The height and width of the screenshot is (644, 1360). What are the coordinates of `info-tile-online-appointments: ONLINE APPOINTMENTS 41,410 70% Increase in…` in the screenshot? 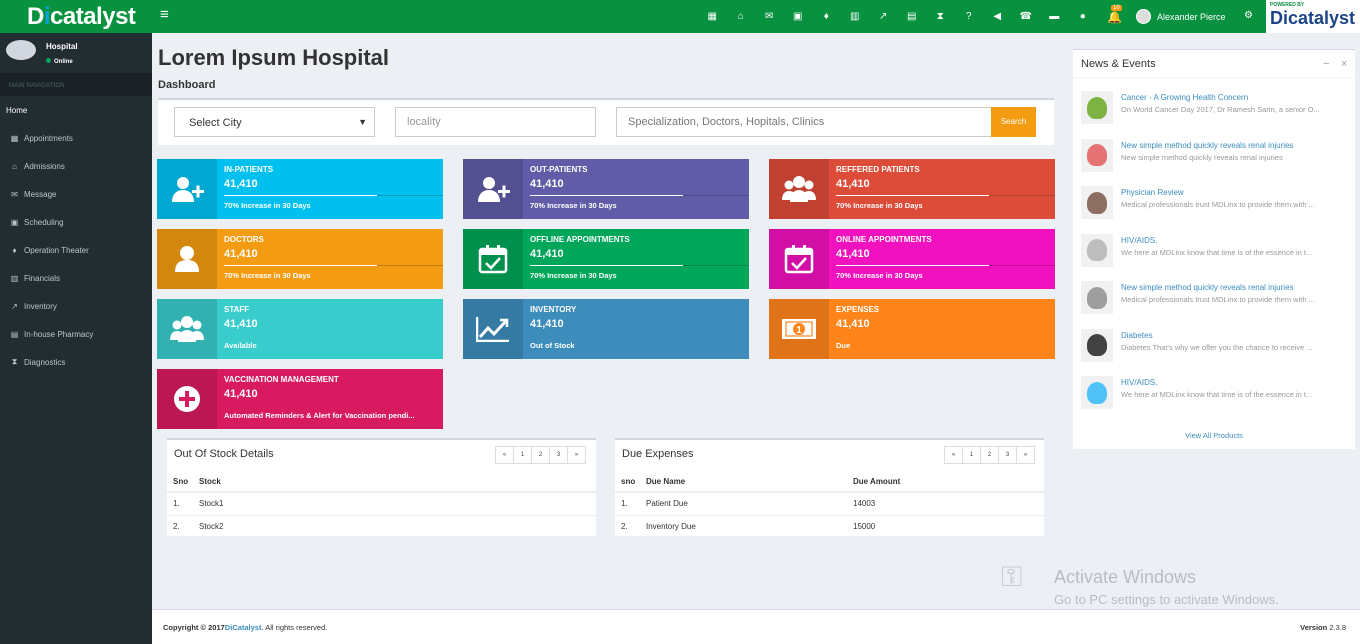 It's located at (912, 259).